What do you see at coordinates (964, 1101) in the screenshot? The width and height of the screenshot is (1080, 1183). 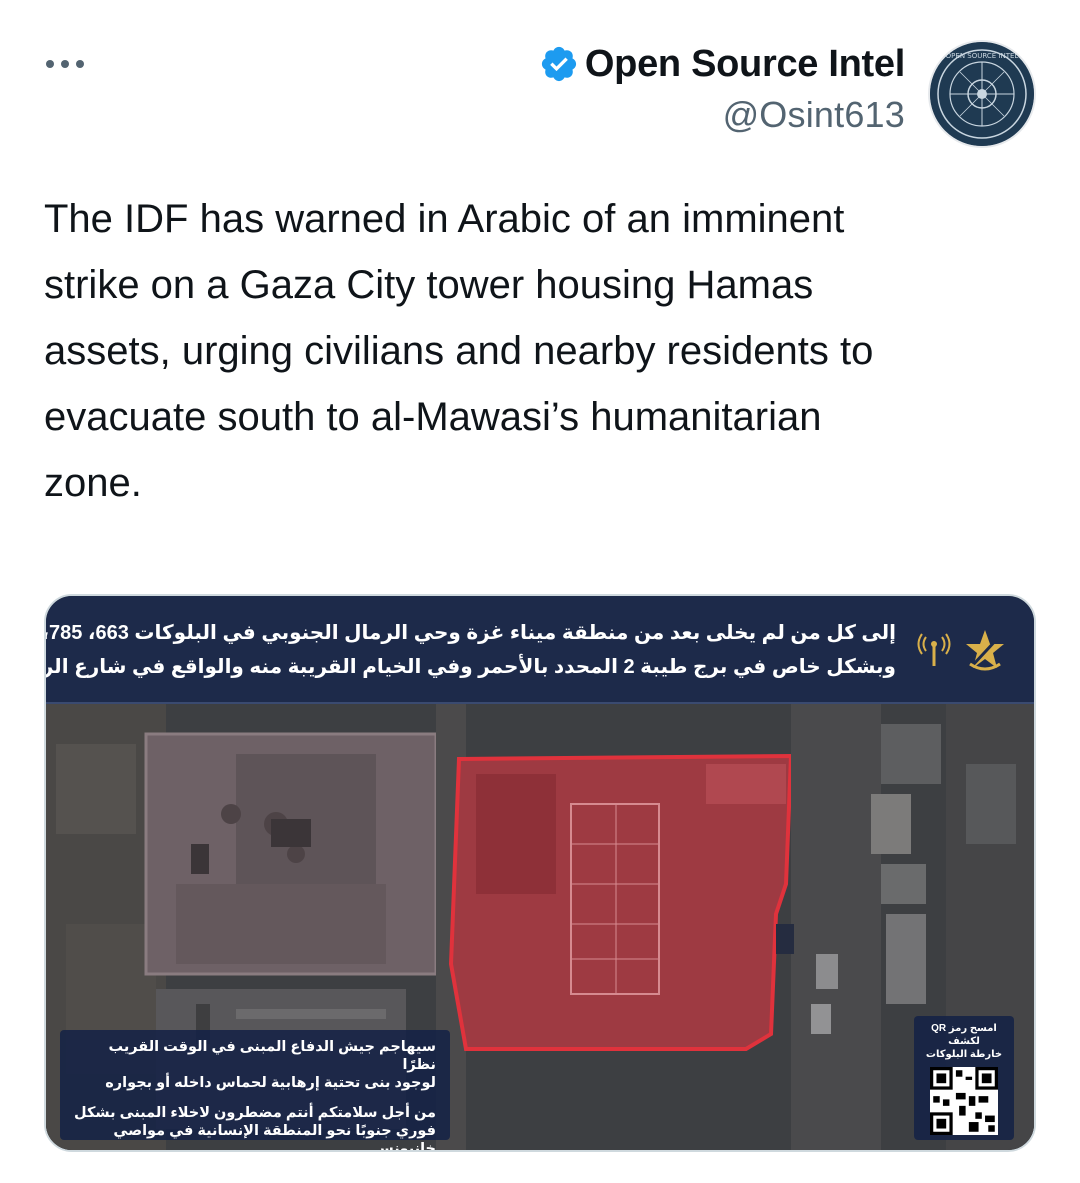 I see `qr-code-icon` at bounding box center [964, 1101].